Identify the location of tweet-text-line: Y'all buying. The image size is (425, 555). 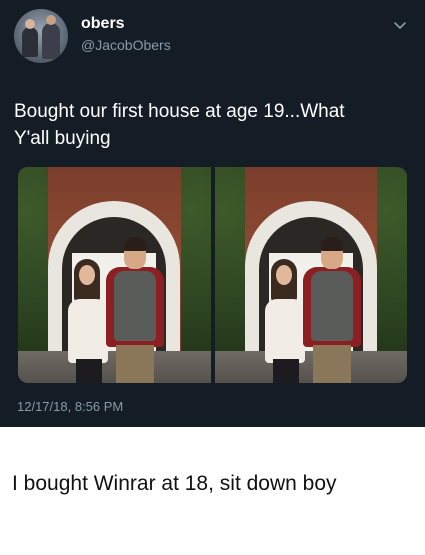
(62, 138).